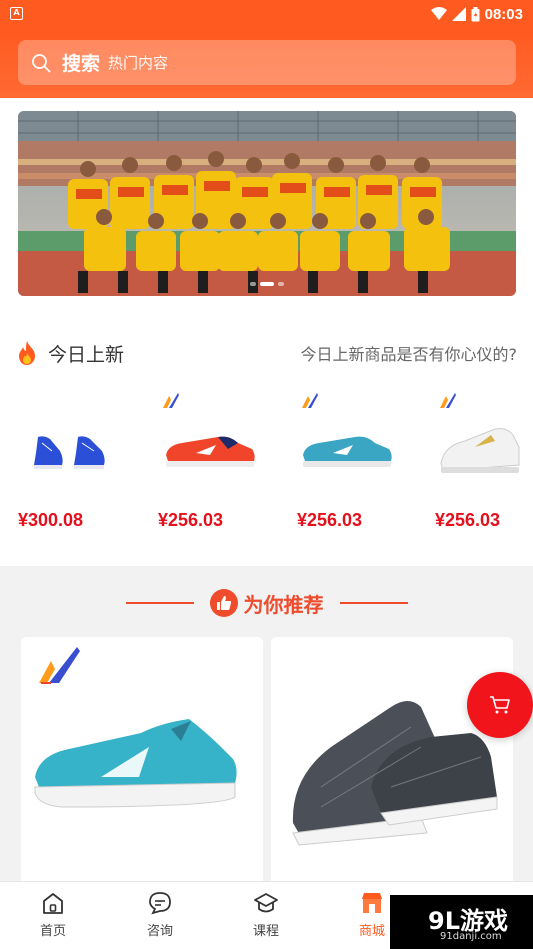 Image resolution: width=533 pixels, height=949 pixels. Describe the element at coordinates (223, 603) in the screenshot. I see `thumbs-up-icon` at that location.